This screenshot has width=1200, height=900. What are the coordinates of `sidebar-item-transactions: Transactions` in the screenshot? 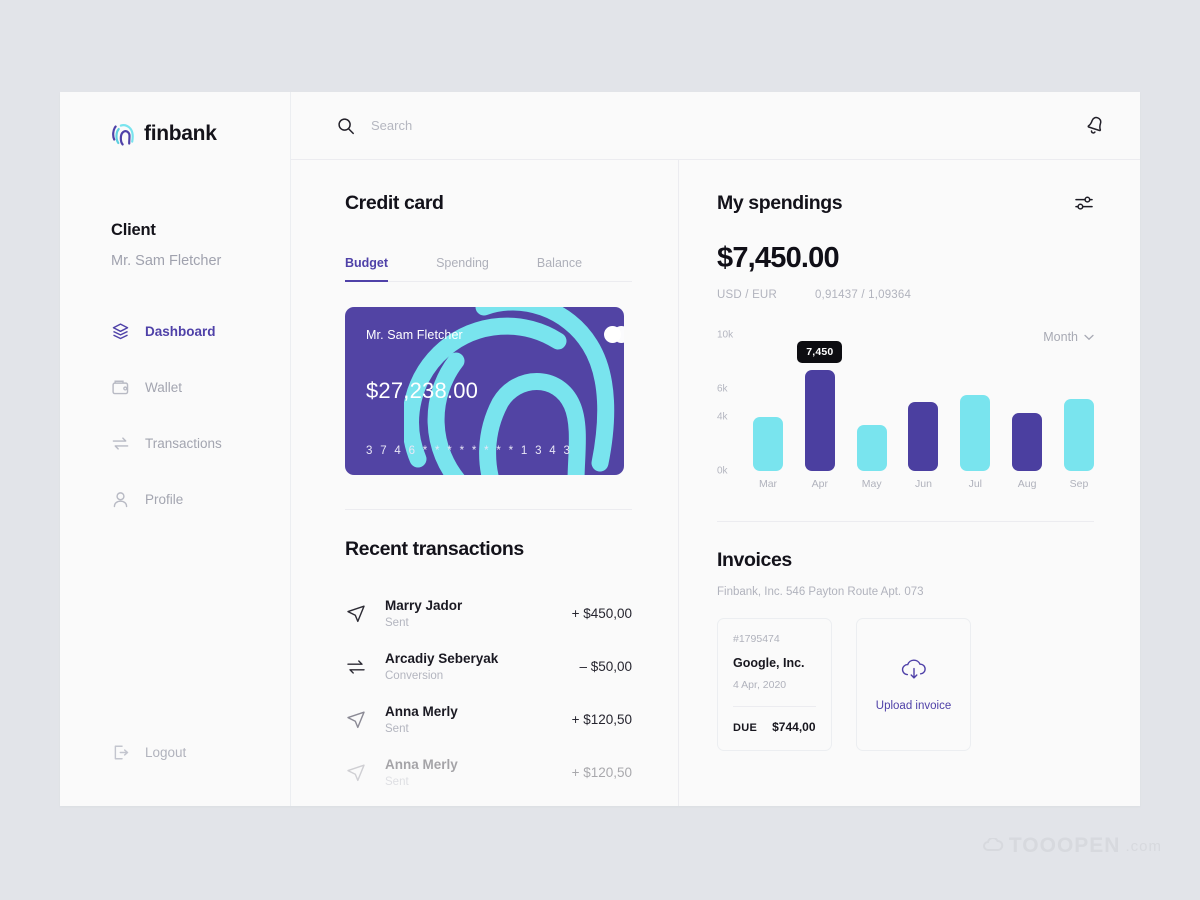 It's located at (175, 443).